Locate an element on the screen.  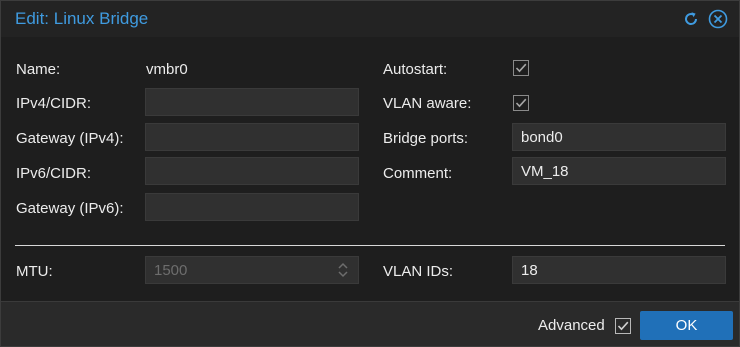
mtu-value: 1500 is located at coordinates (171, 270).